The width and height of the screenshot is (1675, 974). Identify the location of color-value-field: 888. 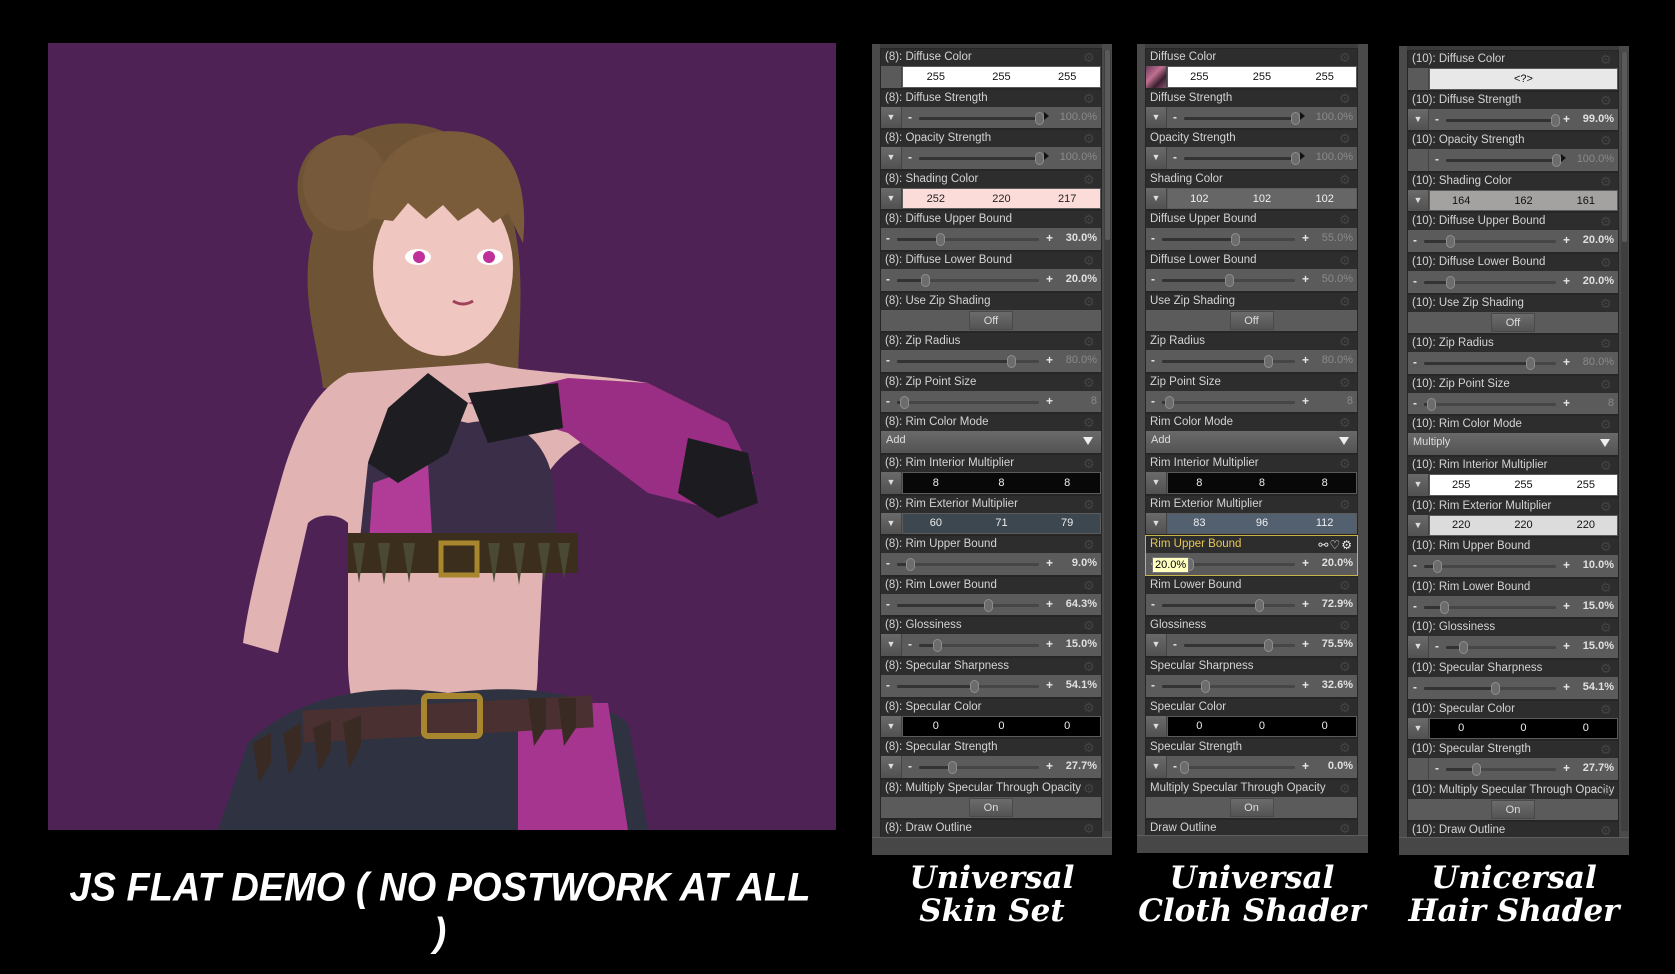
(1262, 482).